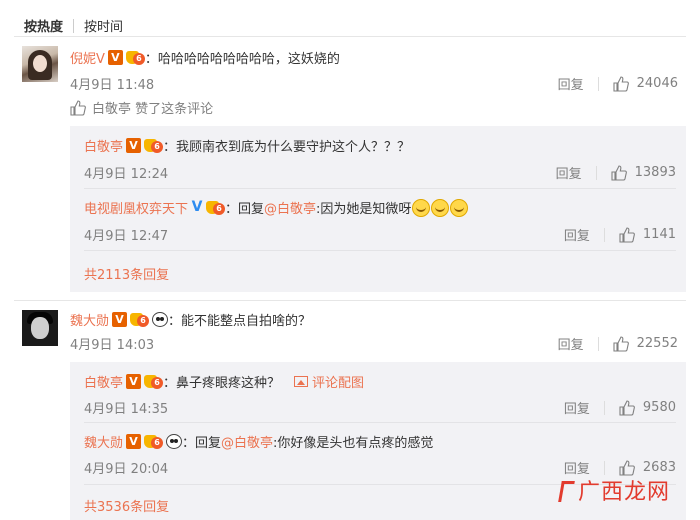 This screenshot has width=700, height=520. Describe the element at coordinates (242, 59) in the screenshot. I see `comment-text: ：哈哈哈哈哈哈哈哈哈，这妖娆的` at that location.